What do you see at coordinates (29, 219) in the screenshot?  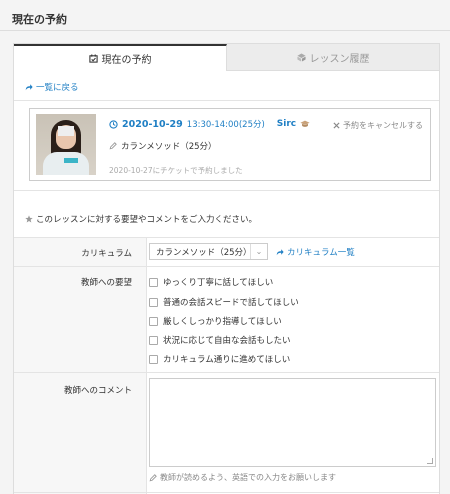 I see `star-icon` at bounding box center [29, 219].